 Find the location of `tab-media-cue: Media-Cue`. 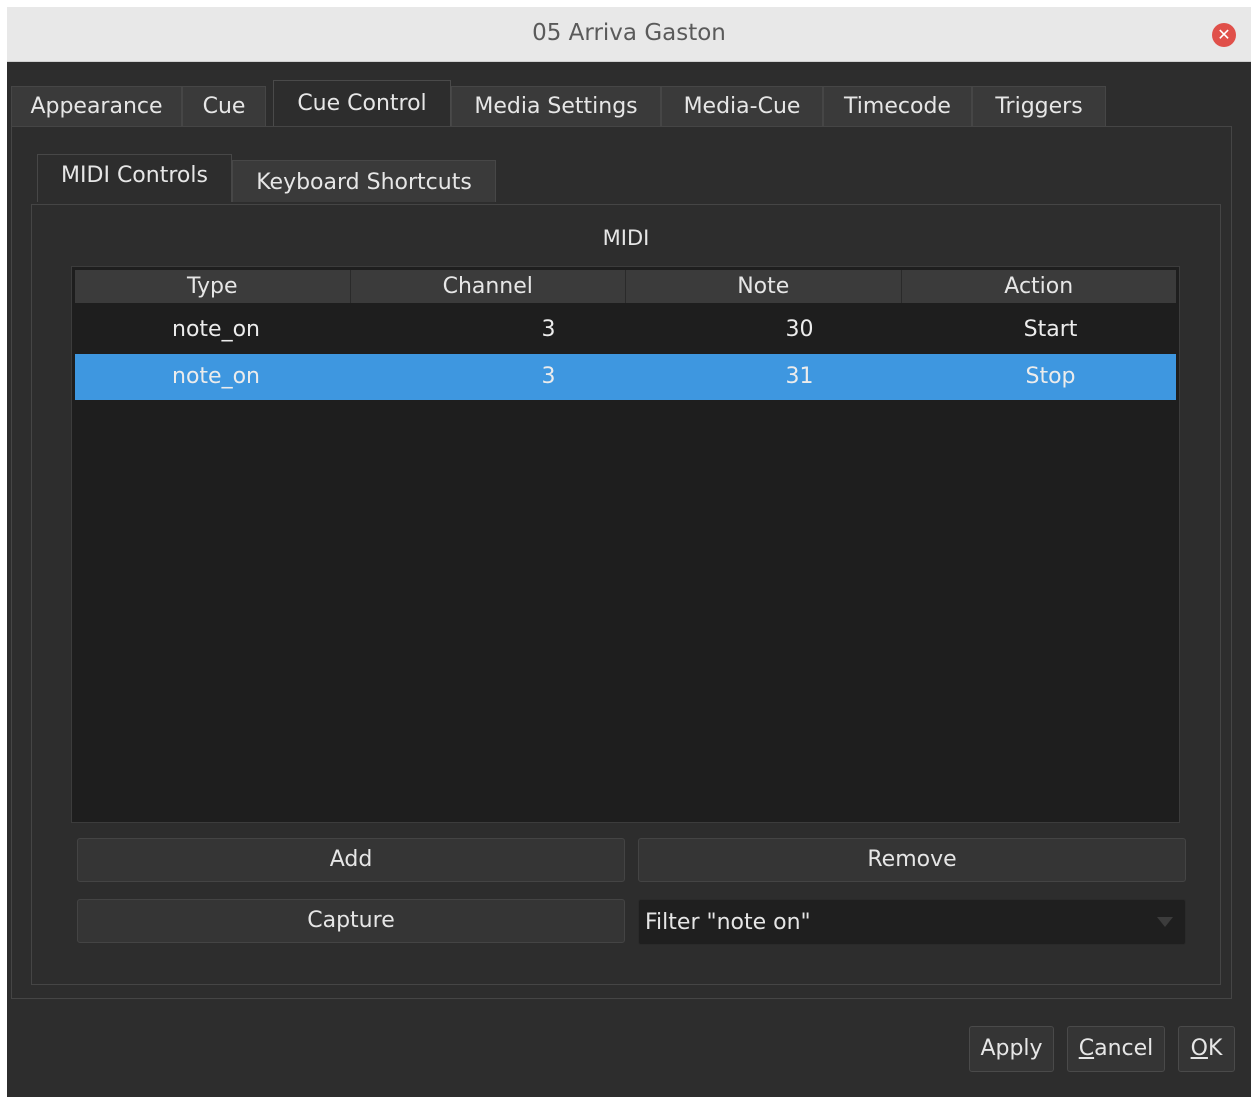

tab-media-cue: Media-Cue is located at coordinates (742, 106).